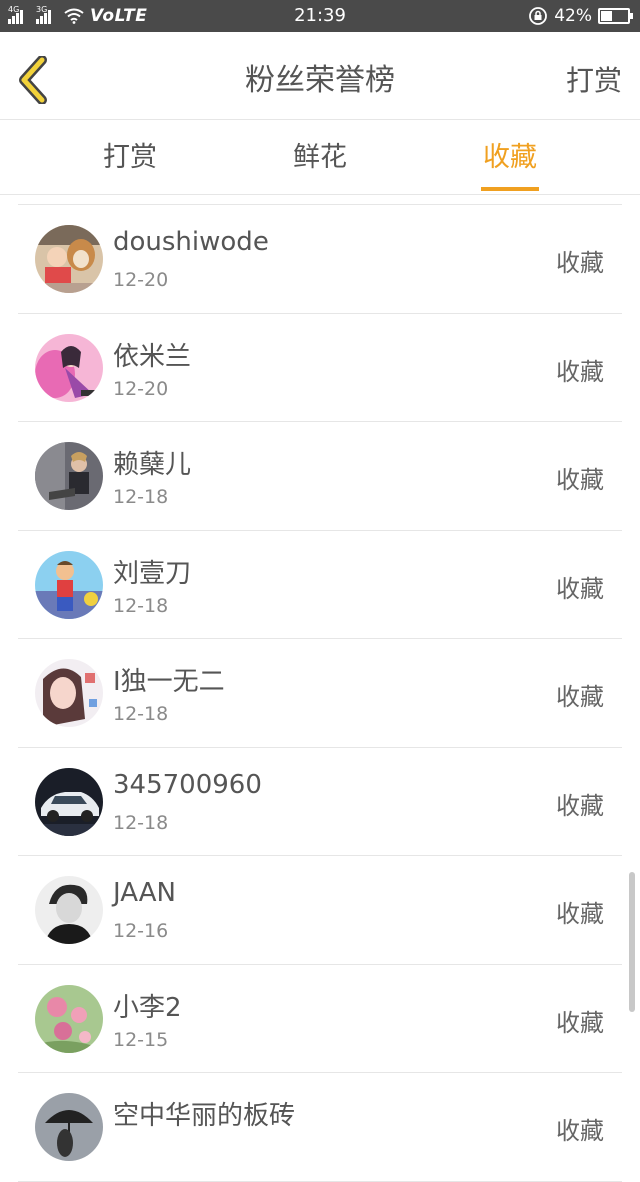 This screenshot has width=640, height=1182. Describe the element at coordinates (152, 465) in the screenshot. I see `list-item-name: 赖蘖儿` at that location.